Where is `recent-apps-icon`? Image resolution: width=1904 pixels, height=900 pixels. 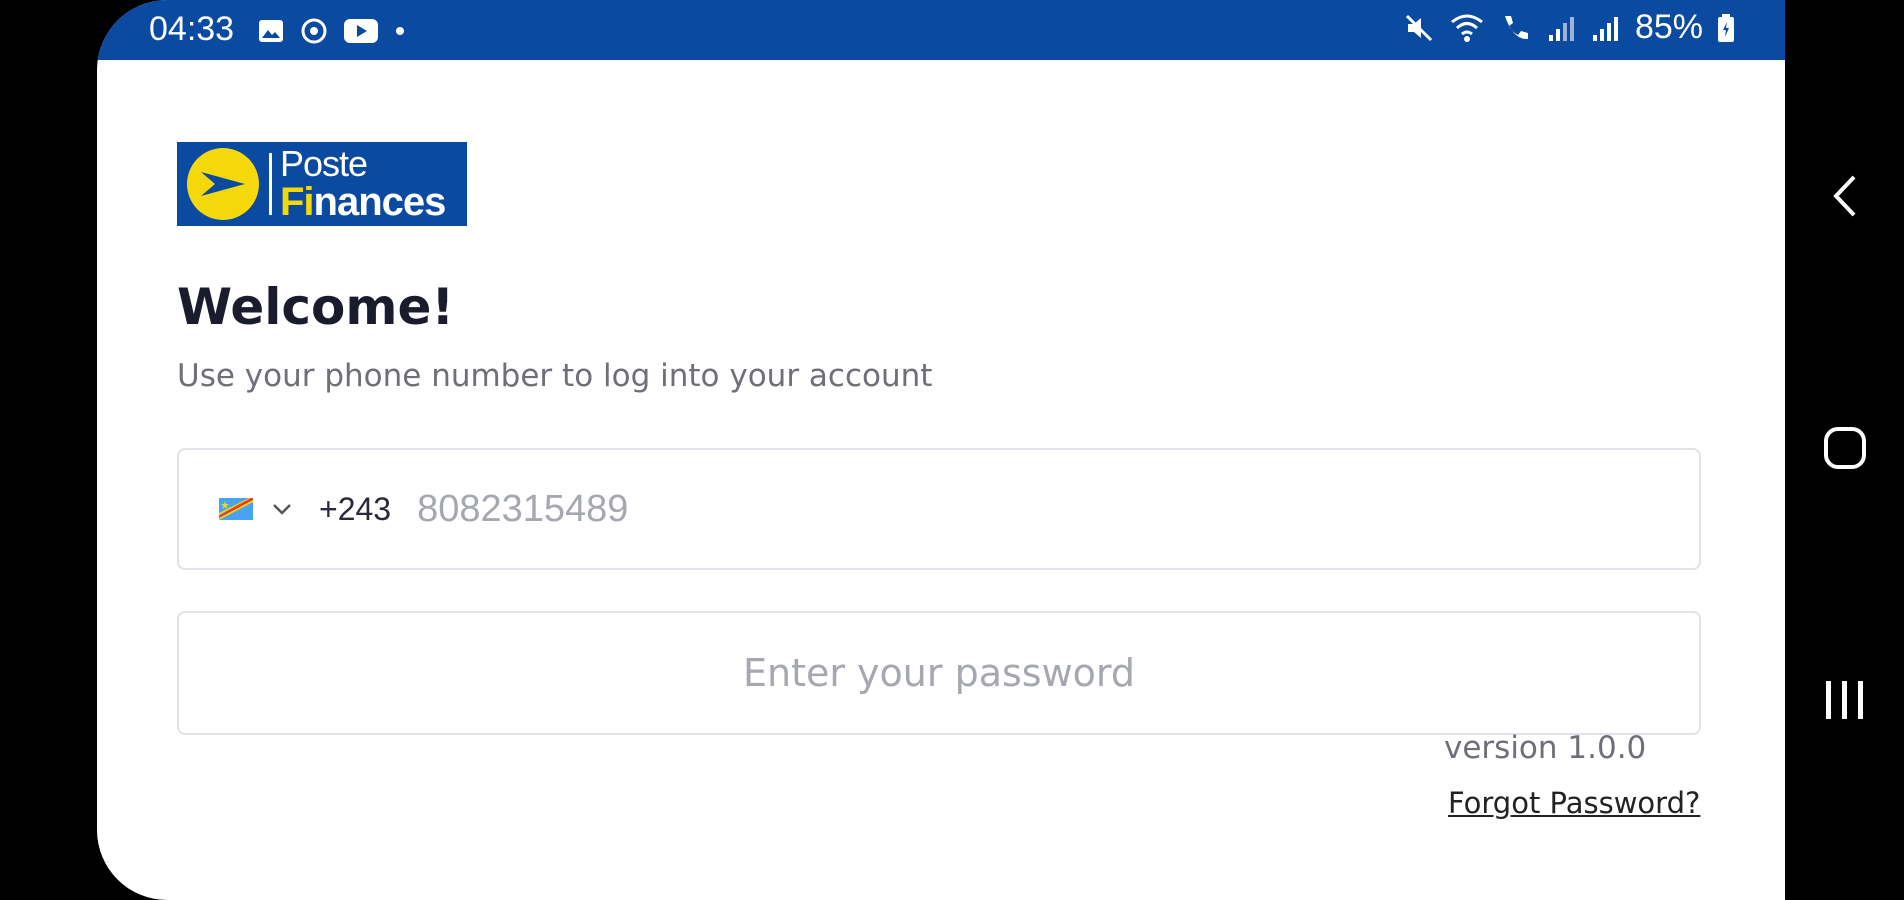 recent-apps-icon is located at coordinates (1844, 700).